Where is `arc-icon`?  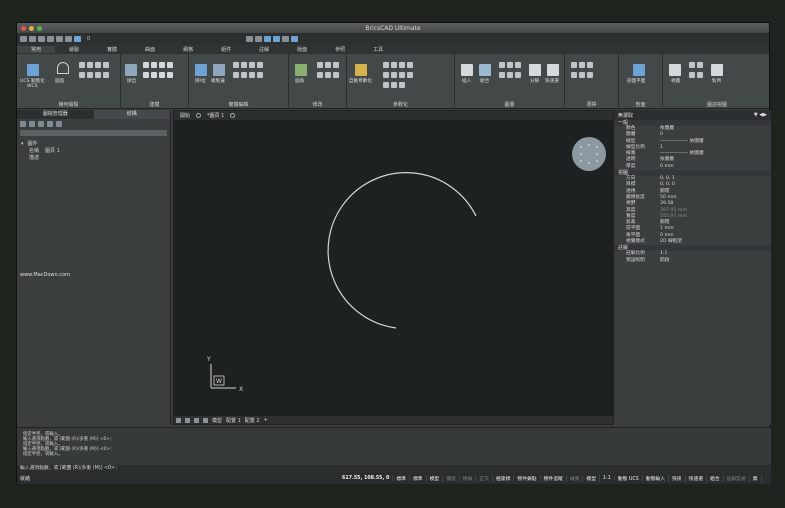 arc-icon is located at coordinates (63, 68).